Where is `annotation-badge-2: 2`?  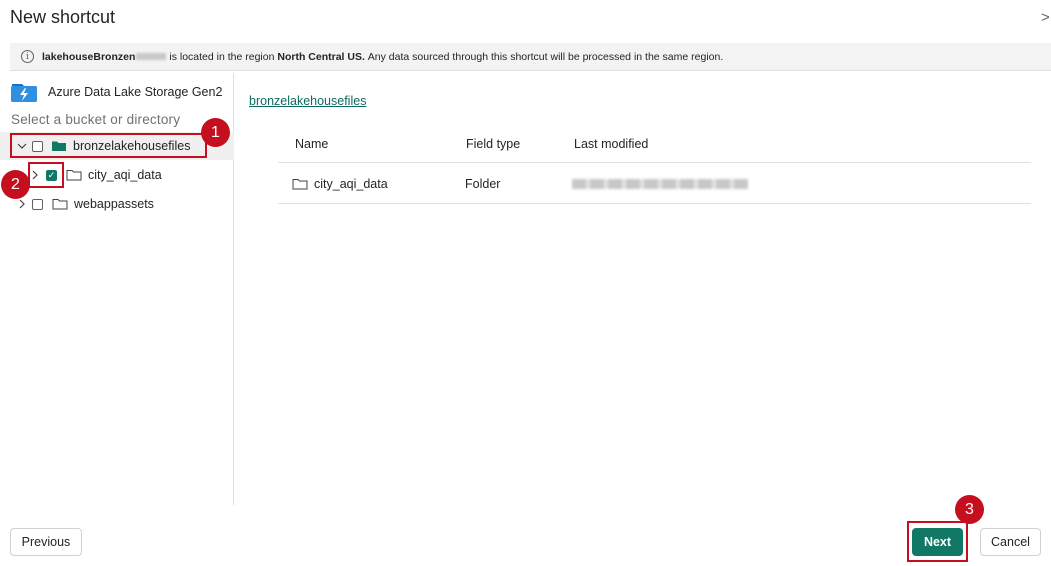
annotation-badge-2: 2 is located at coordinates (15, 184).